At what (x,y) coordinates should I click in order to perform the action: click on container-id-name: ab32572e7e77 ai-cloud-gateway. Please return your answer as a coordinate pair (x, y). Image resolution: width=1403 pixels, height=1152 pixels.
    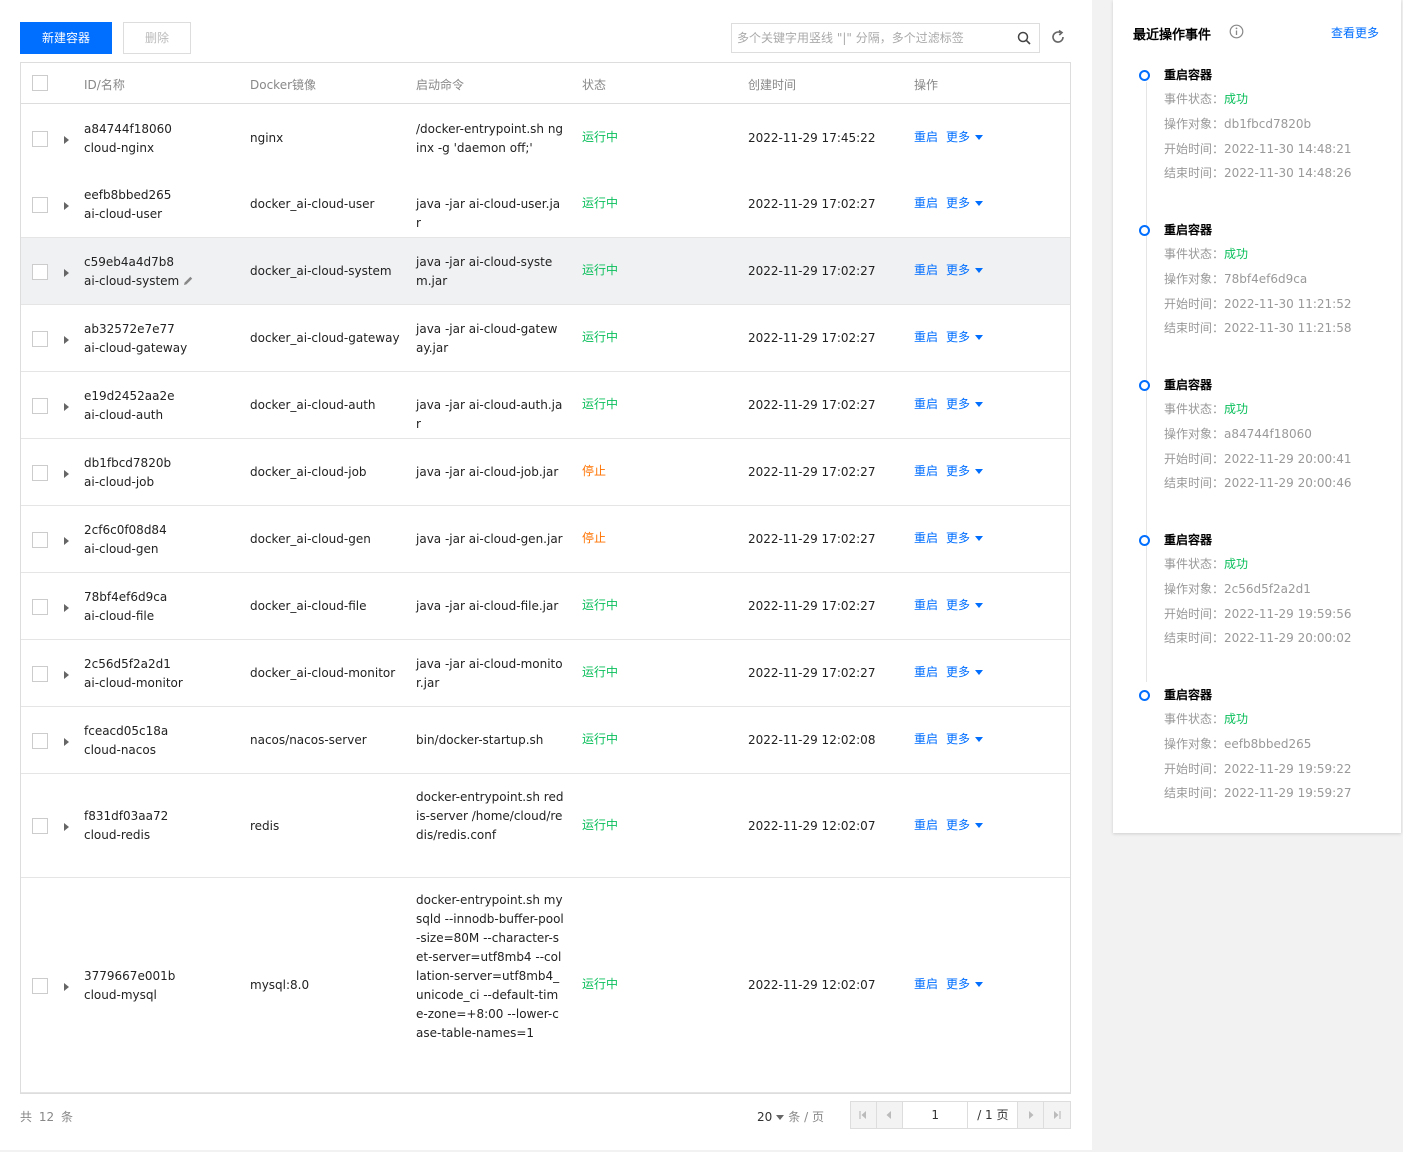
    Looking at the image, I should click on (135, 339).